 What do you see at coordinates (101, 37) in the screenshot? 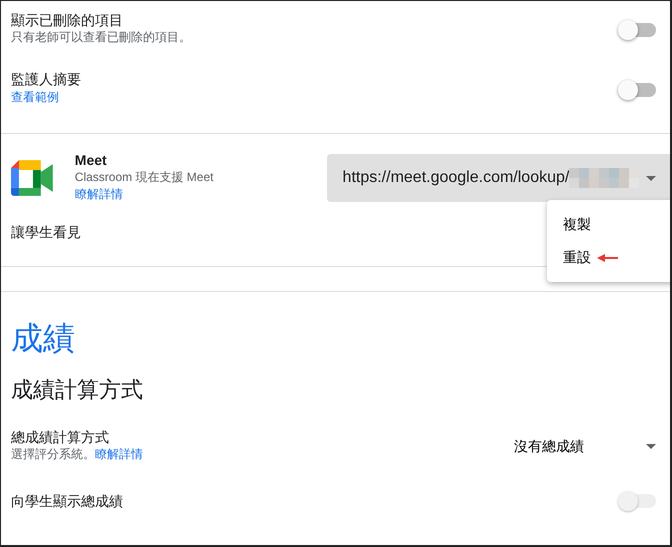
I see `setting-description: 只有老師可以查看已刪除的項目。` at bounding box center [101, 37].